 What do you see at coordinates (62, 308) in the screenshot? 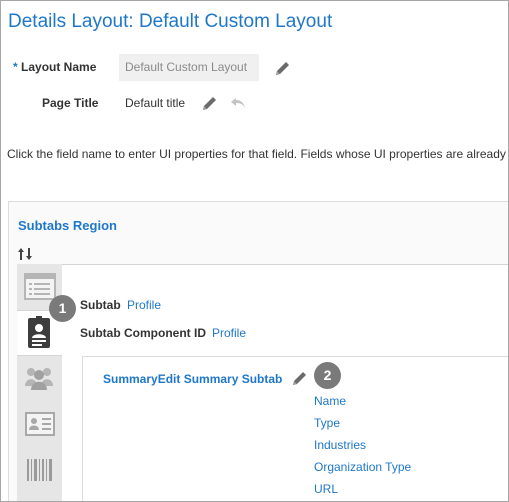
I see `callout-badge-1: 1` at bounding box center [62, 308].